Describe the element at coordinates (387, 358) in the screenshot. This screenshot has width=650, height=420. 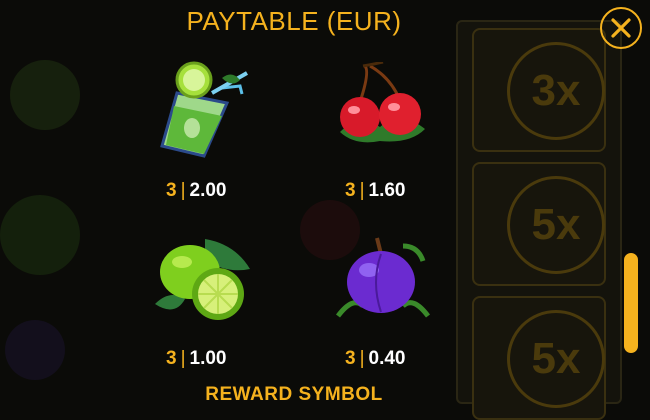
I see `payout-value: 0.40` at that location.